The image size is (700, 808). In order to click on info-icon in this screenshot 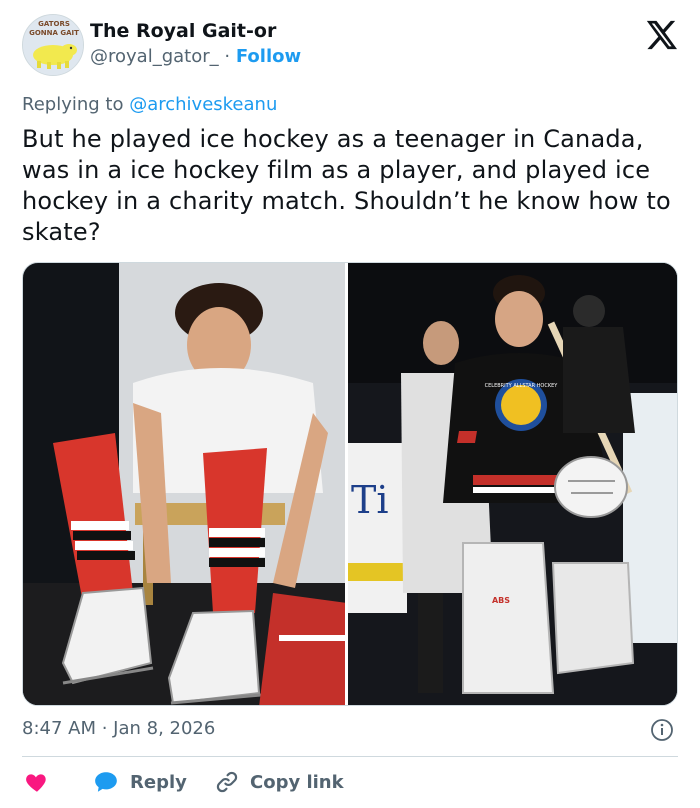, I will do `click(662, 730)`.